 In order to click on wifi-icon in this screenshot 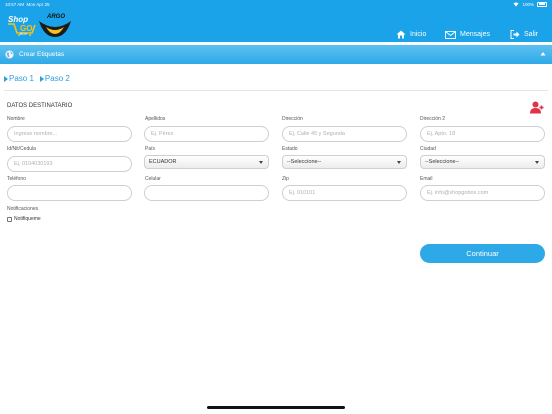, I will do `click(516, 4)`.